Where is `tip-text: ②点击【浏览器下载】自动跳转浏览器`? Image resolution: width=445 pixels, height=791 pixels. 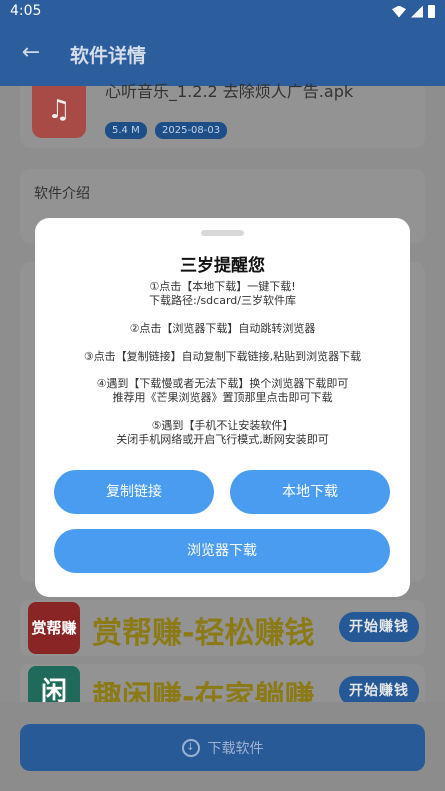 tip-text: ②点击【浏览器下载】自动跳转浏览器 is located at coordinates (222, 328).